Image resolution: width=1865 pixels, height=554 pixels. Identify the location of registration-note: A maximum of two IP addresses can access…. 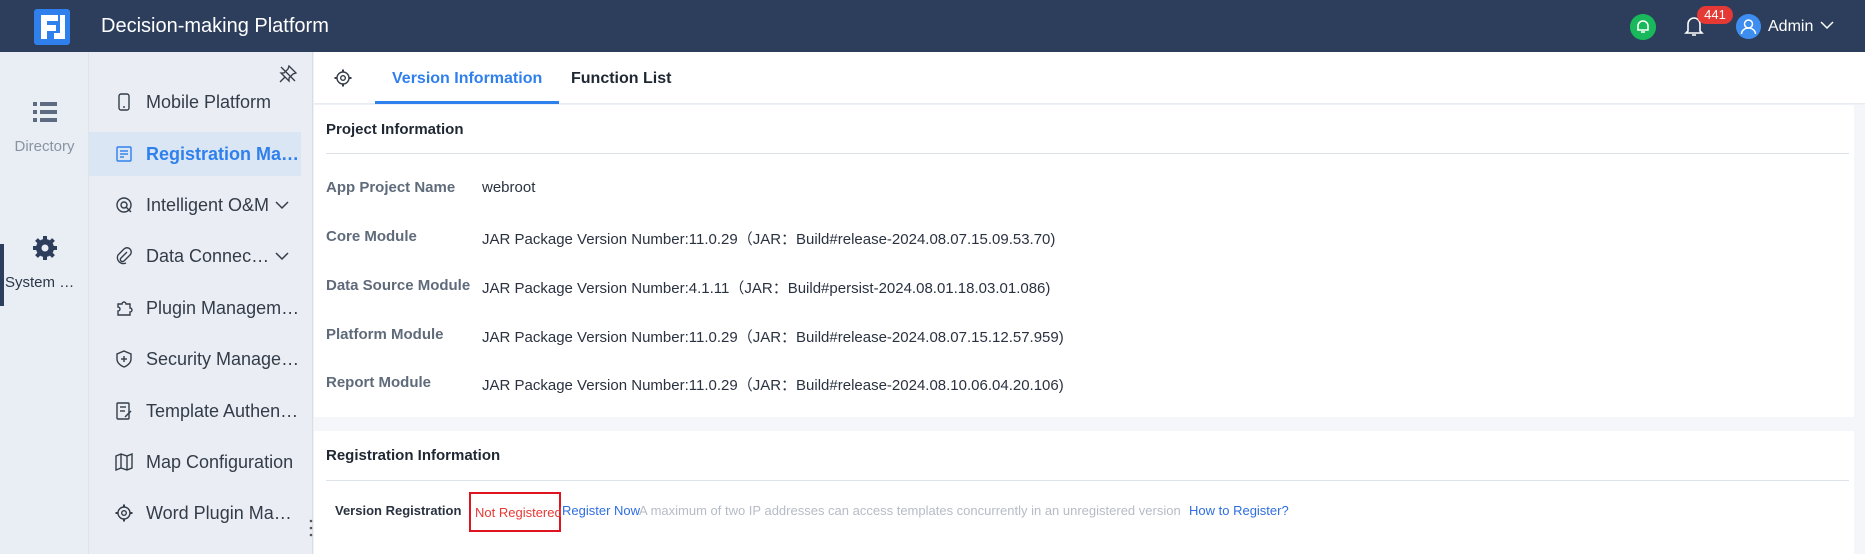
(910, 510).